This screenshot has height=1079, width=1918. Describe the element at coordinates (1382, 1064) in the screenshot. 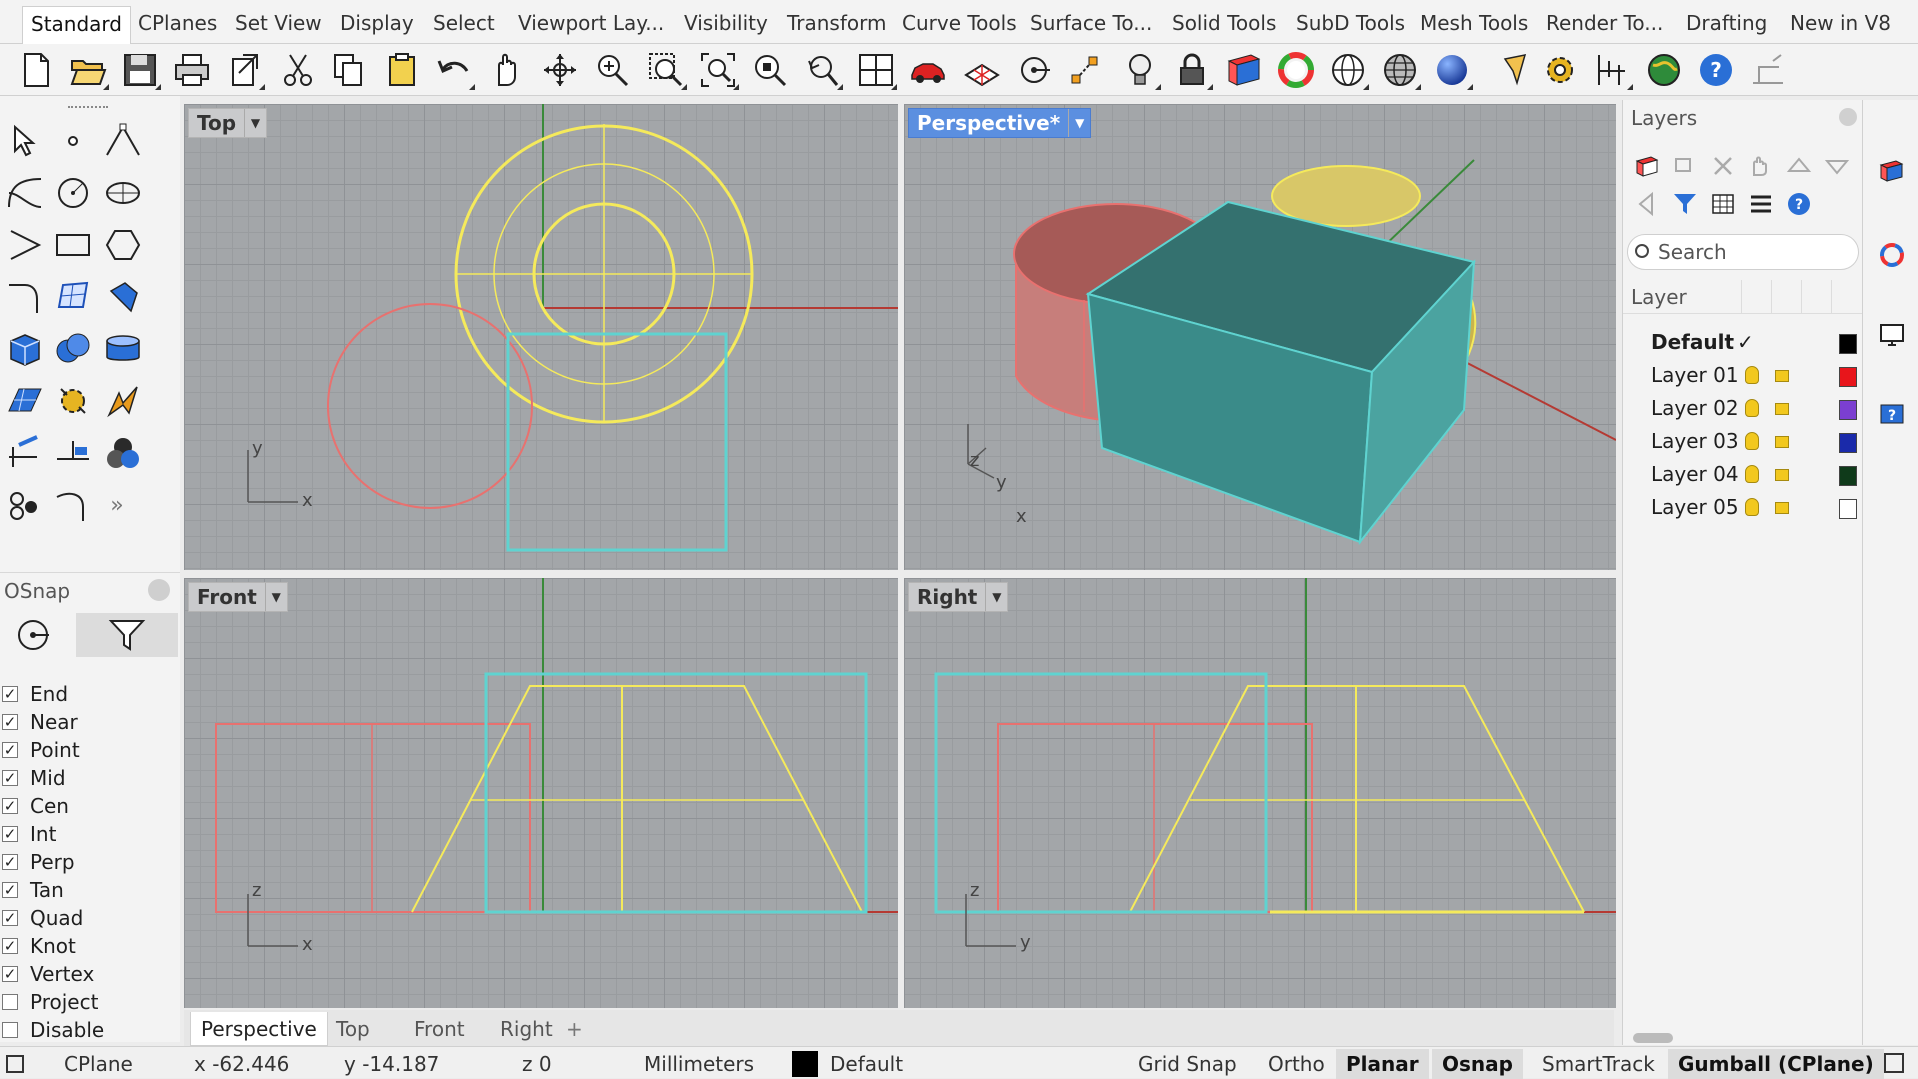

I see `planar-toggle: Planar` at that location.